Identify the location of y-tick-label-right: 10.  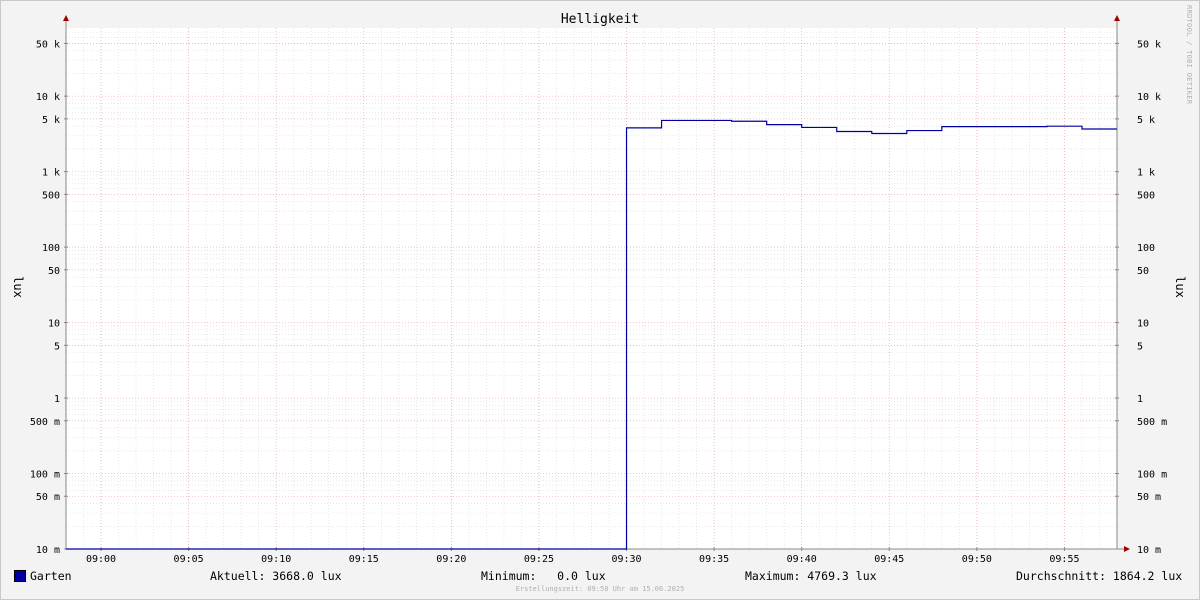
(1143, 324).